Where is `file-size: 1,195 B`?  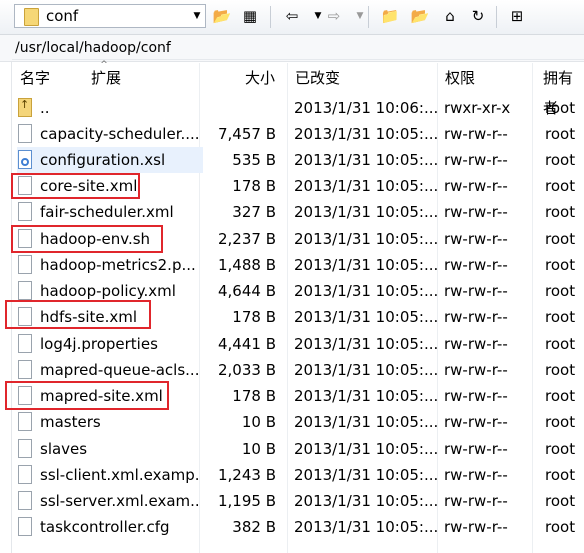 file-size: 1,195 B is located at coordinates (246, 501).